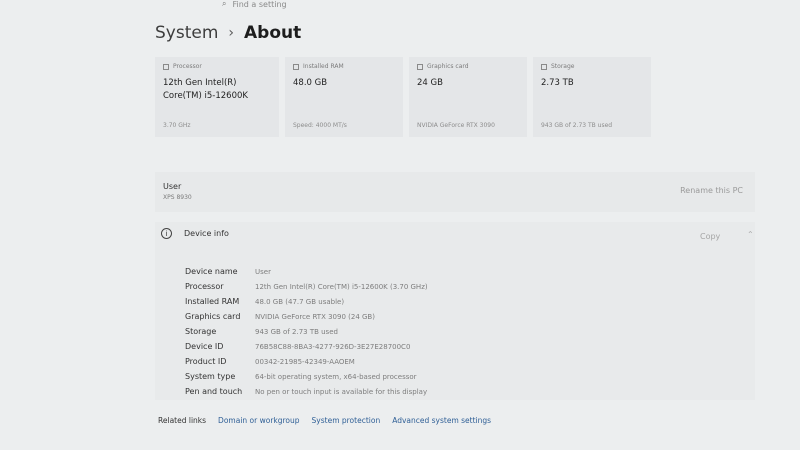  What do you see at coordinates (310, 83) in the screenshot?
I see `card-value: 48.0 GB` at bounding box center [310, 83].